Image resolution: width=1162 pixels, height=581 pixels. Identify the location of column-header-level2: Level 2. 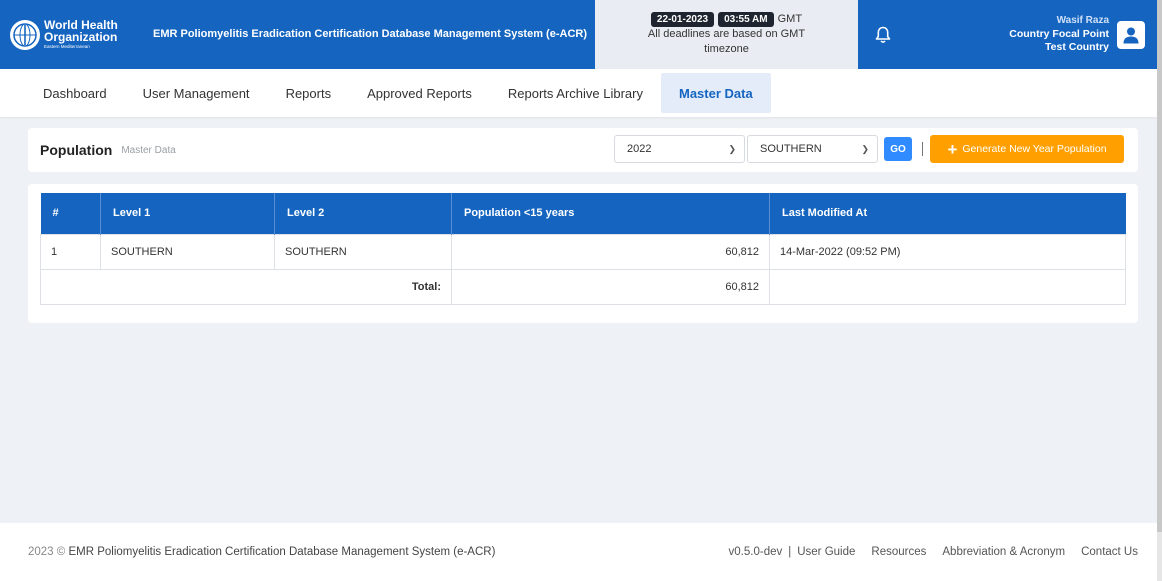
(363, 213).